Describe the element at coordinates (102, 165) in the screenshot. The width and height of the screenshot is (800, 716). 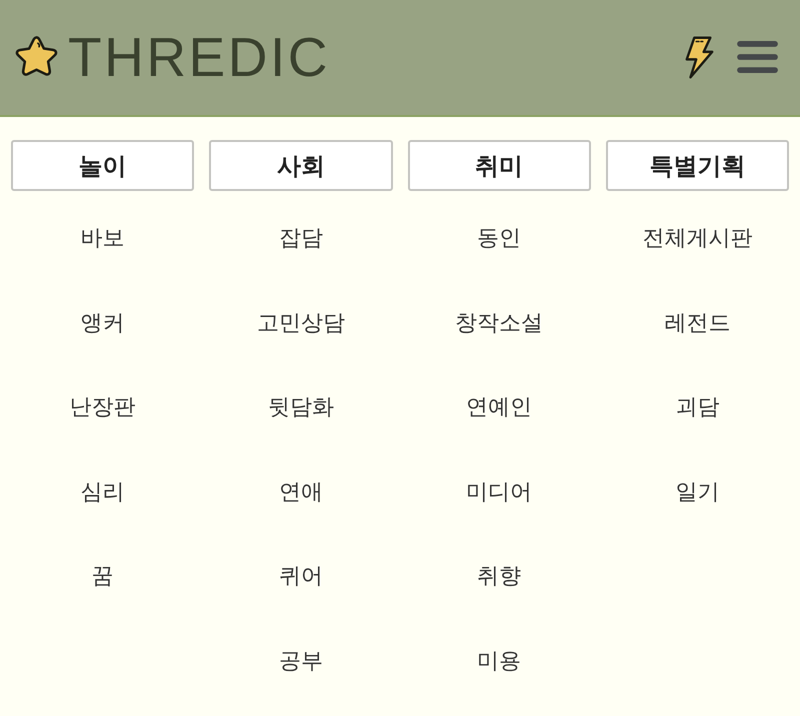
I see `category-header: 놀이` at that location.